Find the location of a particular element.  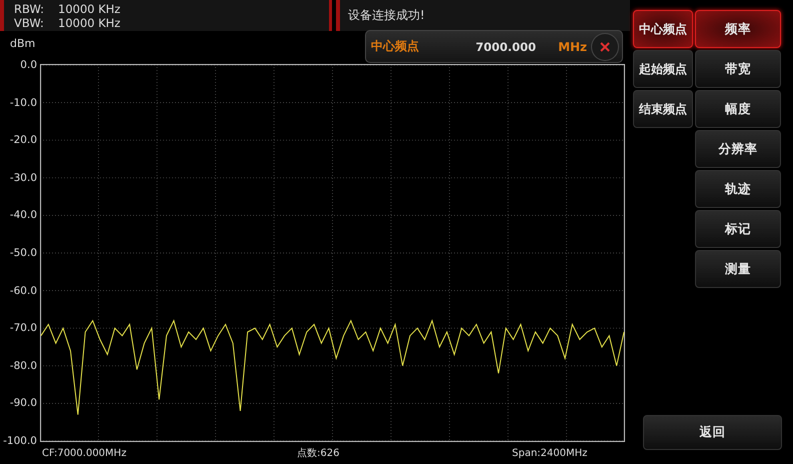

close-icon is located at coordinates (605, 47).